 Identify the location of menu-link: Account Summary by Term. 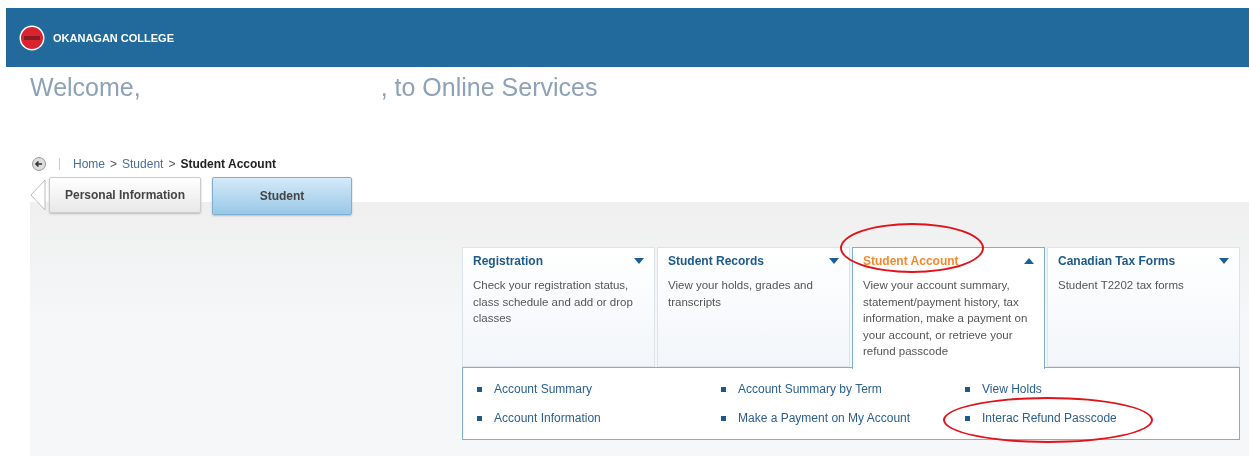
(810, 389).